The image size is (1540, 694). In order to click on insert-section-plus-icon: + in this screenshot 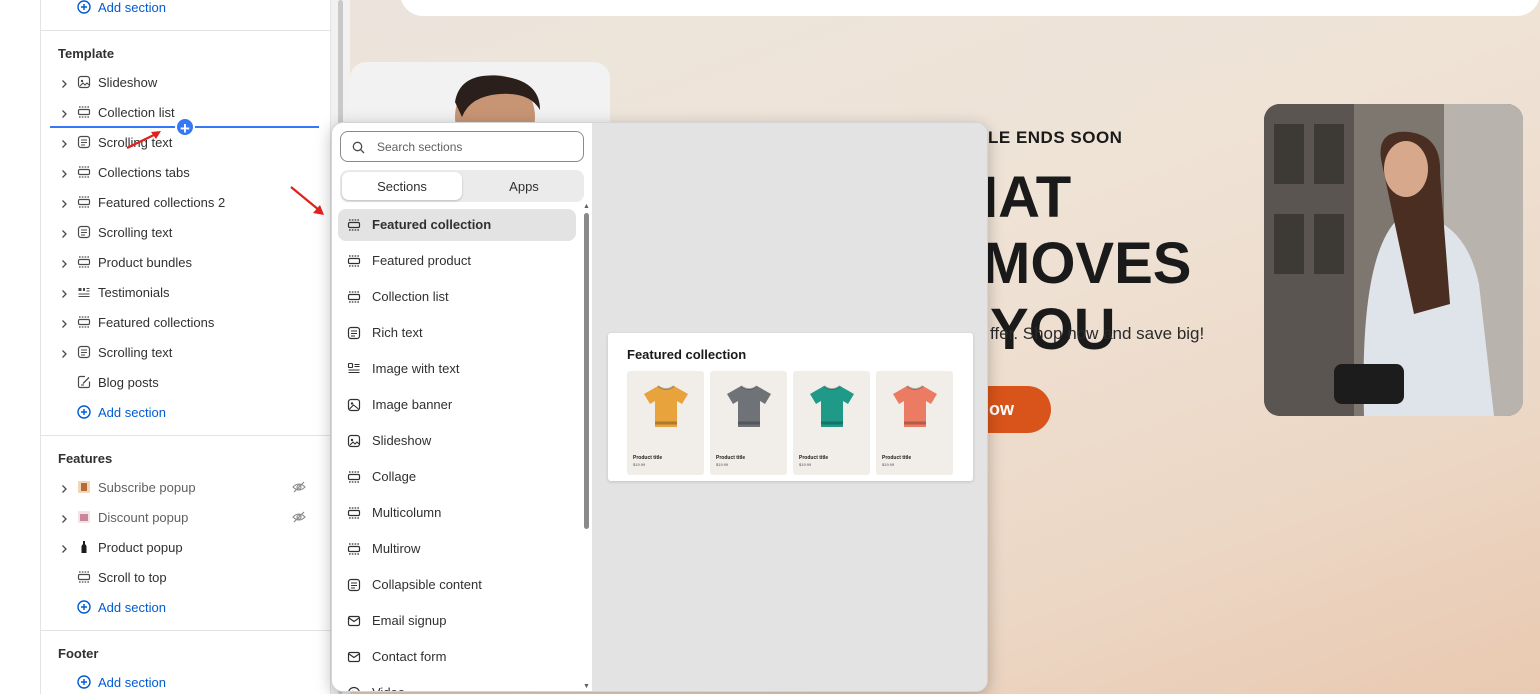, I will do `click(185, 127)`.